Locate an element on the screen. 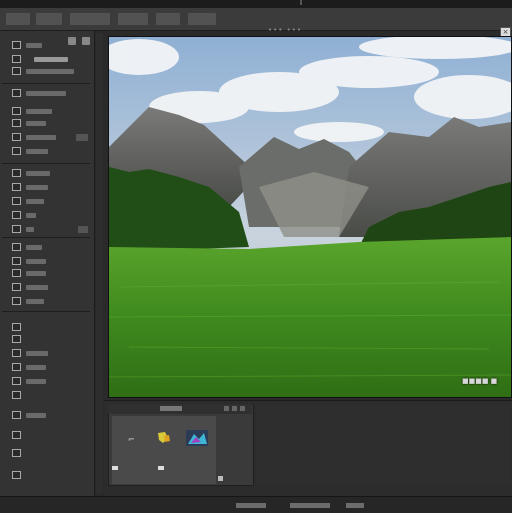  eye-icon is located at coordinates (16, 59).